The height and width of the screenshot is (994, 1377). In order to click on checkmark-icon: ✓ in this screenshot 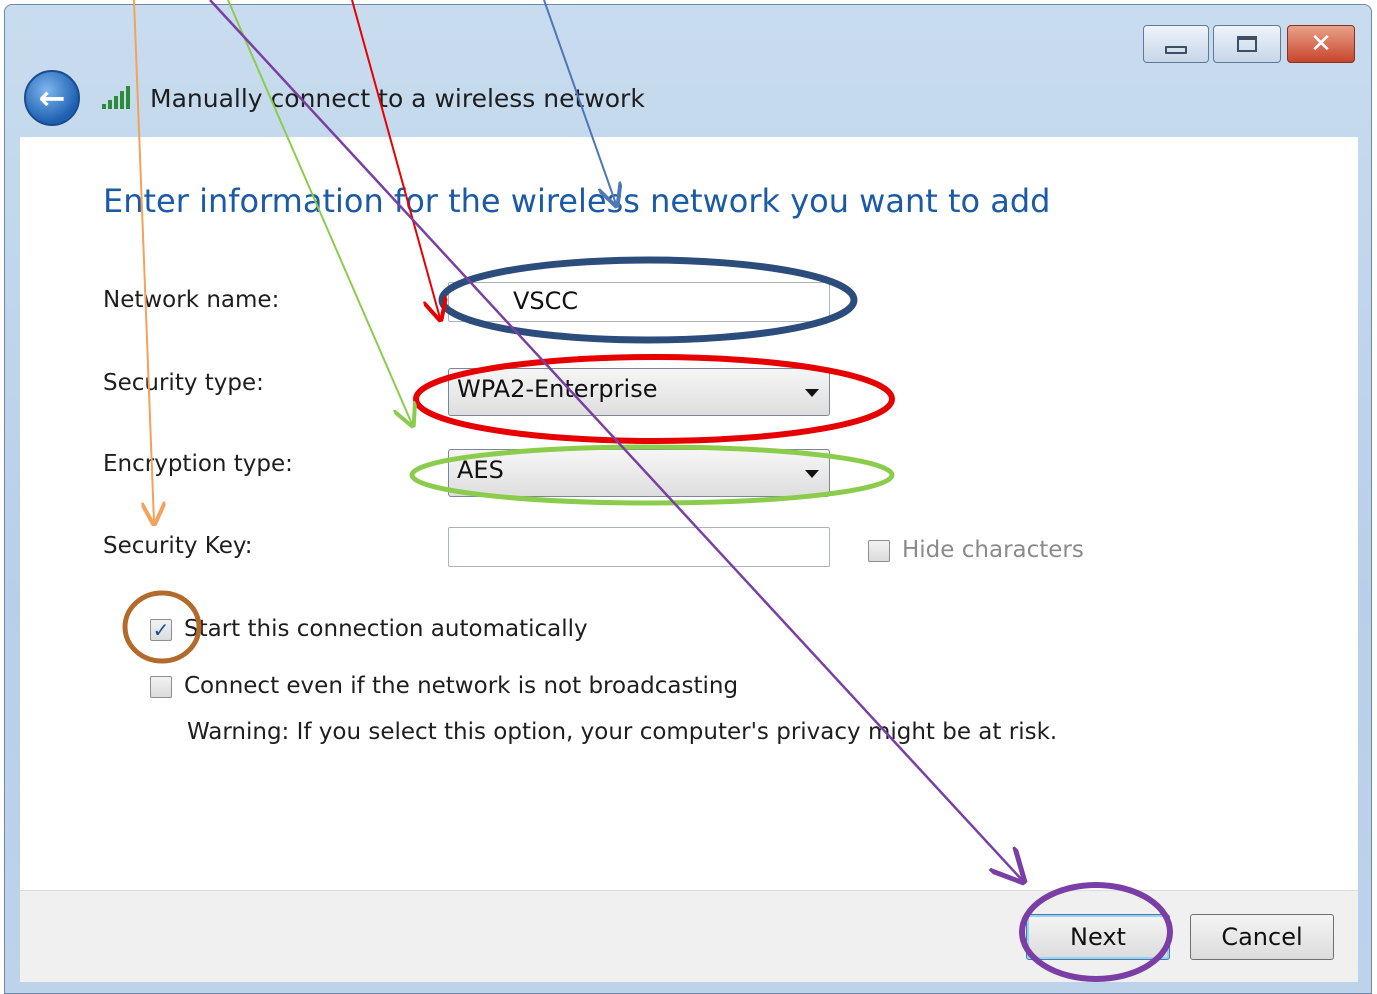, I will do `click(161, 630)`.